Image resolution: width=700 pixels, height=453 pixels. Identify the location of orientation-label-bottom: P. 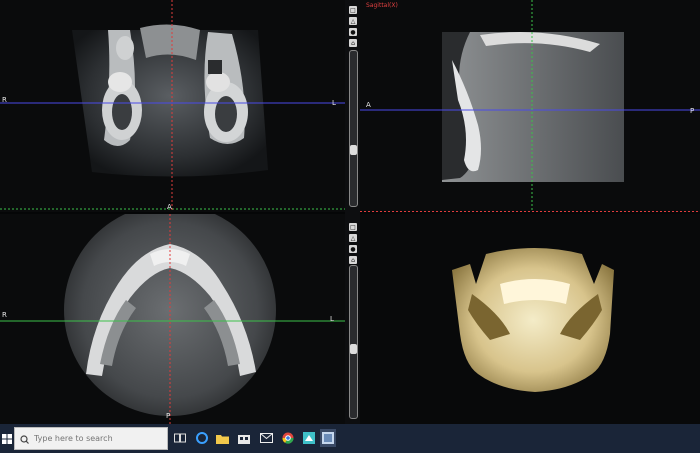
(168, 416).